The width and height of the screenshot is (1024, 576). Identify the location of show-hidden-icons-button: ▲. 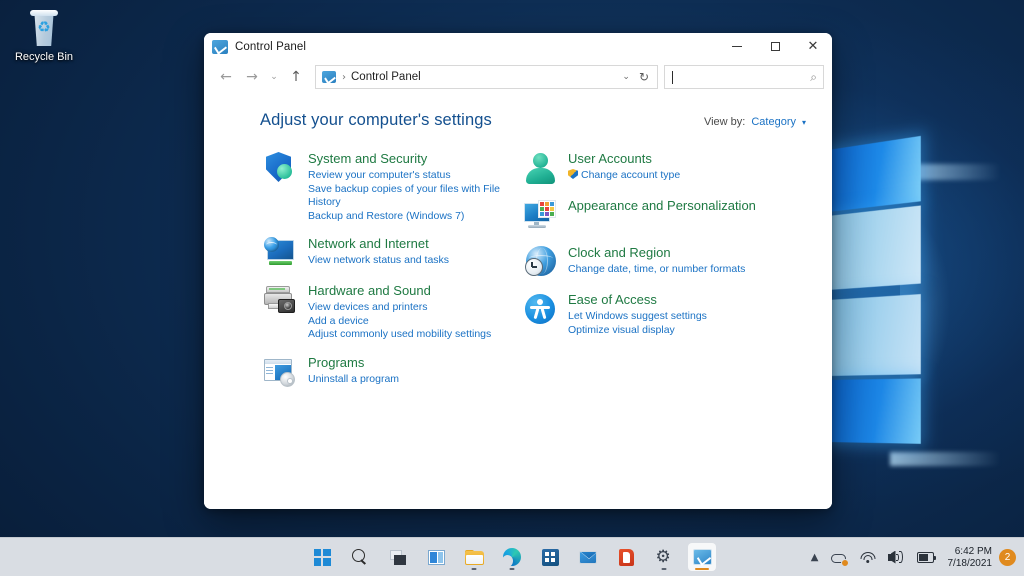
(815, 558).